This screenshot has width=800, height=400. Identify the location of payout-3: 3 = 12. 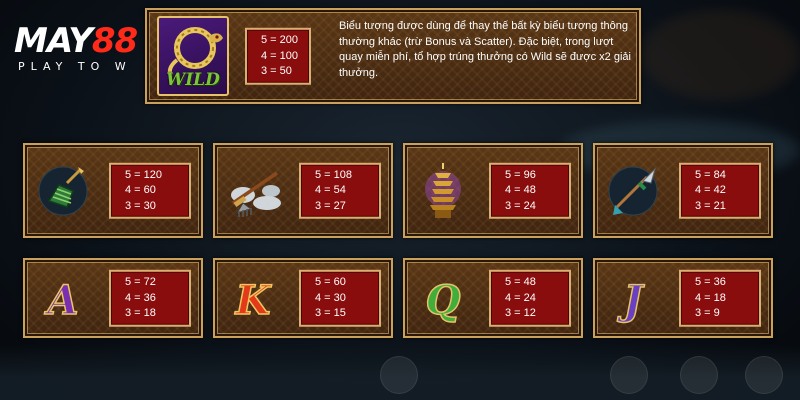
(520, 312).